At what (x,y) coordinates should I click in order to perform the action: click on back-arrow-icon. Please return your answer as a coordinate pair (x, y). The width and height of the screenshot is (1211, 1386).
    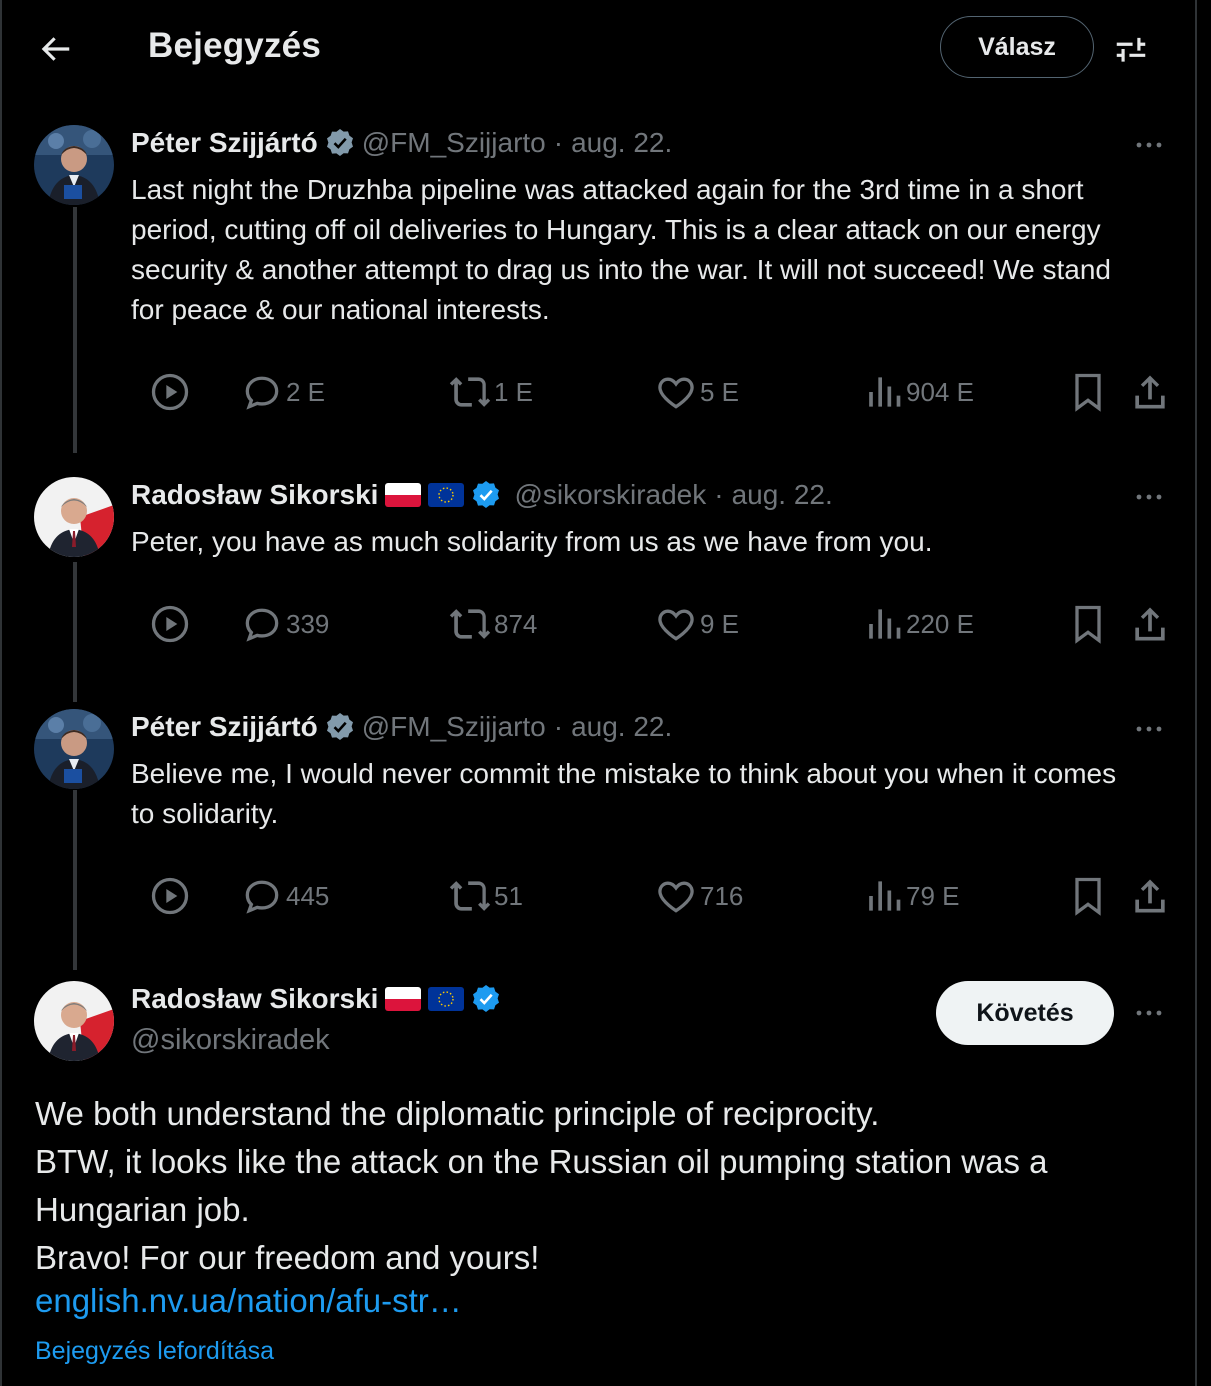
    Looking at the image, I should click on (55, 49).